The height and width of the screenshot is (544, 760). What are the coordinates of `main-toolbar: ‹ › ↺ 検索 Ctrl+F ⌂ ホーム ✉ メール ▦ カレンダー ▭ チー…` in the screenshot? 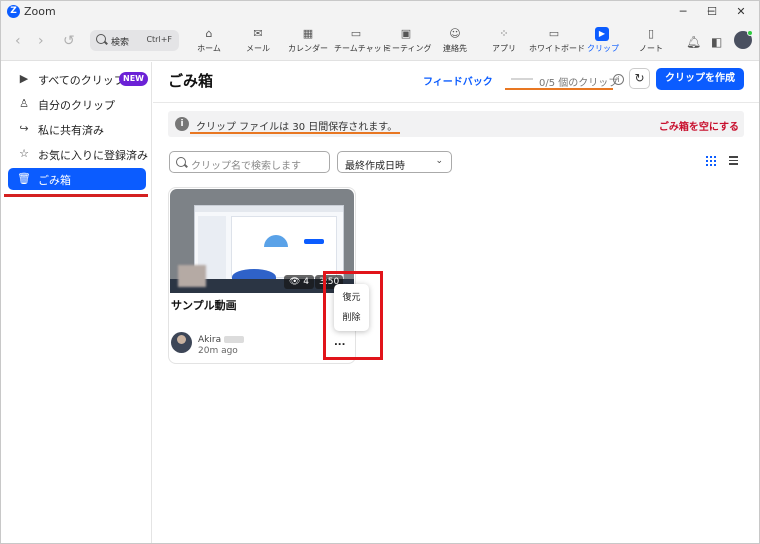 It's located at (380, 42).